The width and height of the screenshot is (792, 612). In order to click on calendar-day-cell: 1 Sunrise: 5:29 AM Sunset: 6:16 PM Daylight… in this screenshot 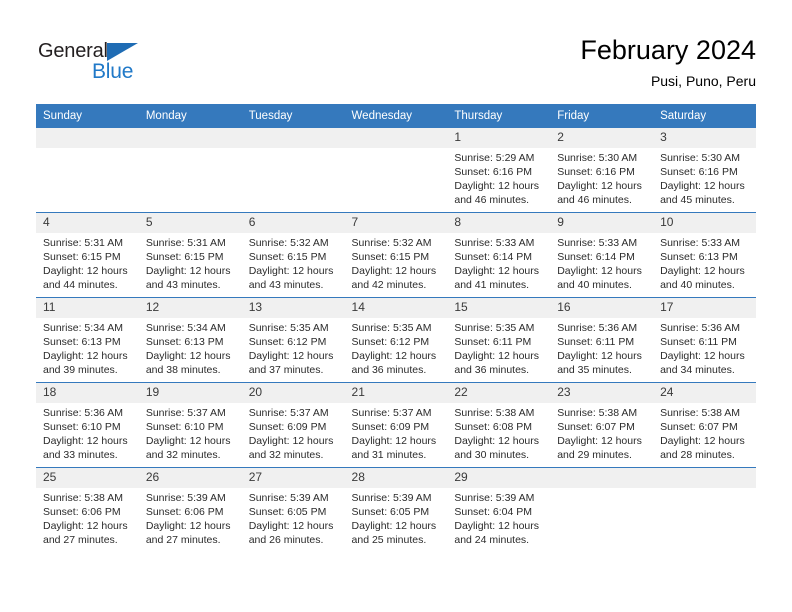, I will do `click(499, 170)`.